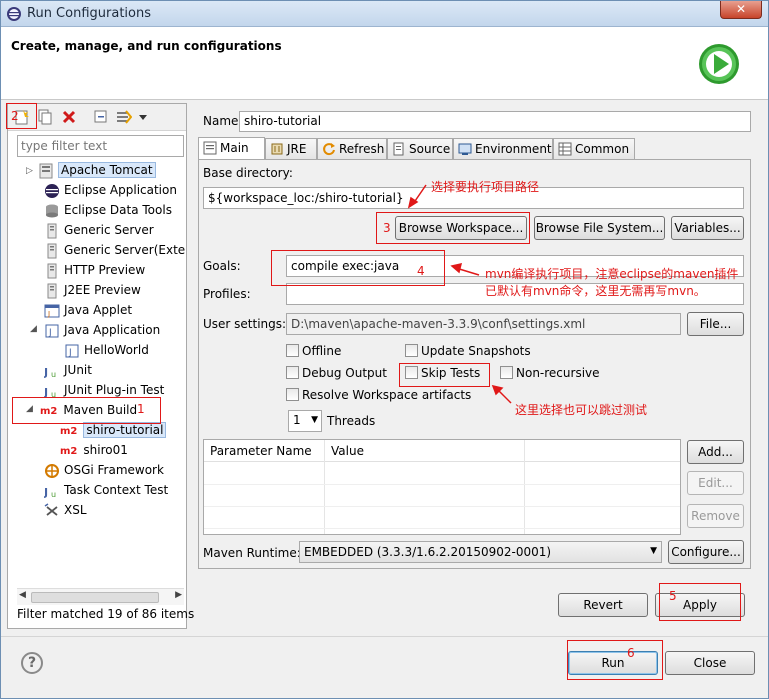 This screenshot has height=700, width=769. What do you see at coordinates (305, 421) in the screenshot?
I see `threads-select: 1 ▼` at bounding box center [305, 421].